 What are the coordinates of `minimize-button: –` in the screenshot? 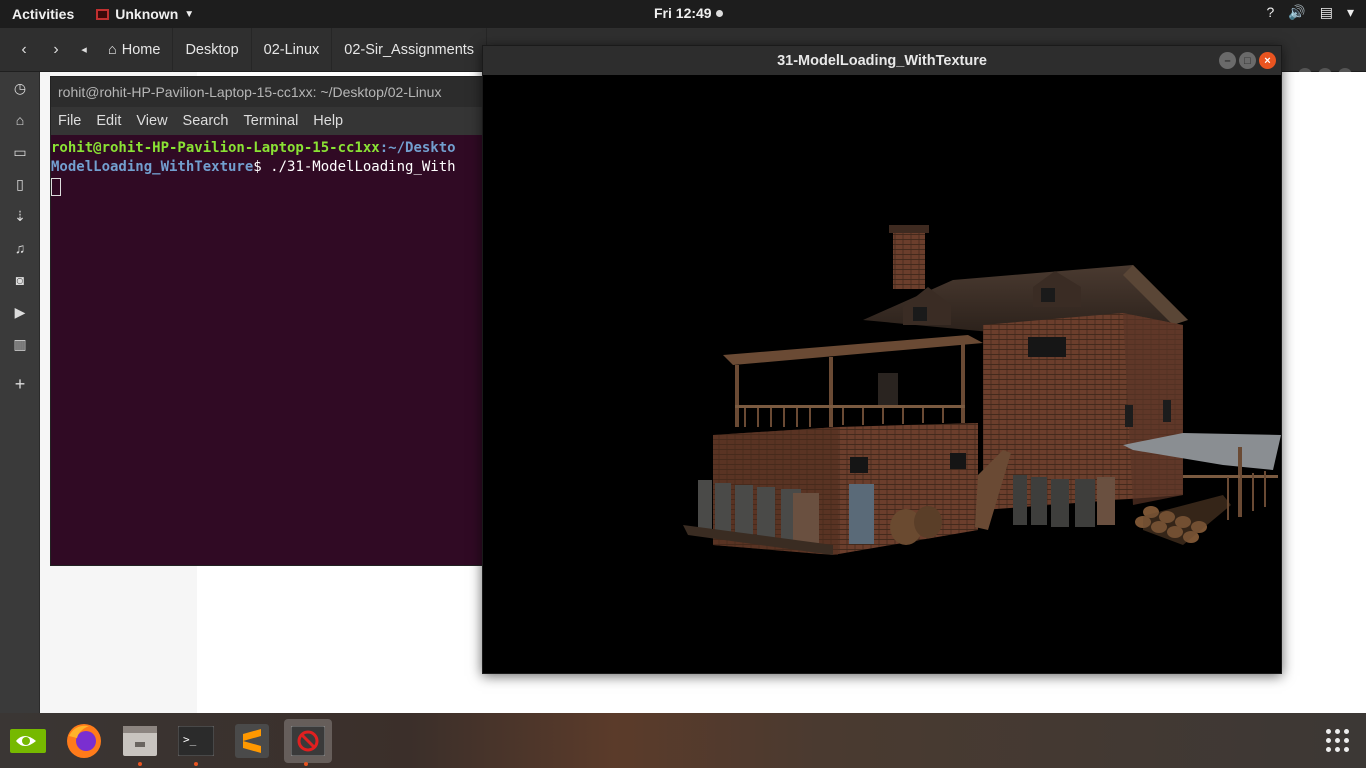 It's located at (1227, 60).